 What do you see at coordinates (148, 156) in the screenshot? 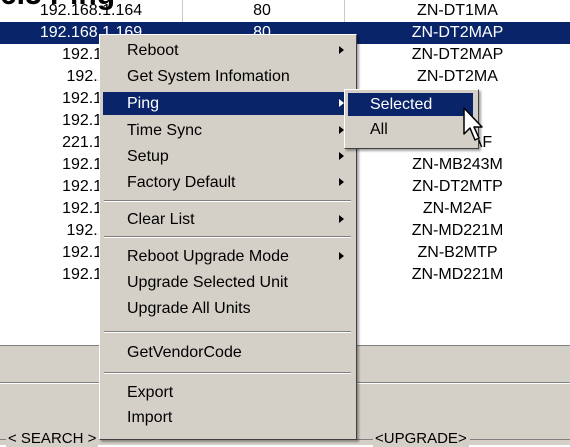
I see `menu-item-label: Setup` at bounding box center [148, 156].